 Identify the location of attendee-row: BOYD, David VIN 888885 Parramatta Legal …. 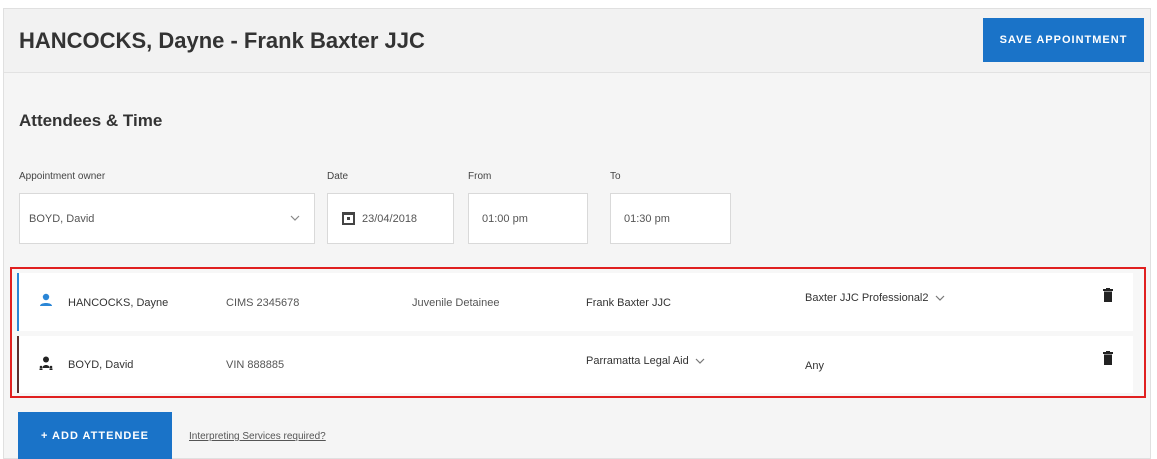
(575, 364).